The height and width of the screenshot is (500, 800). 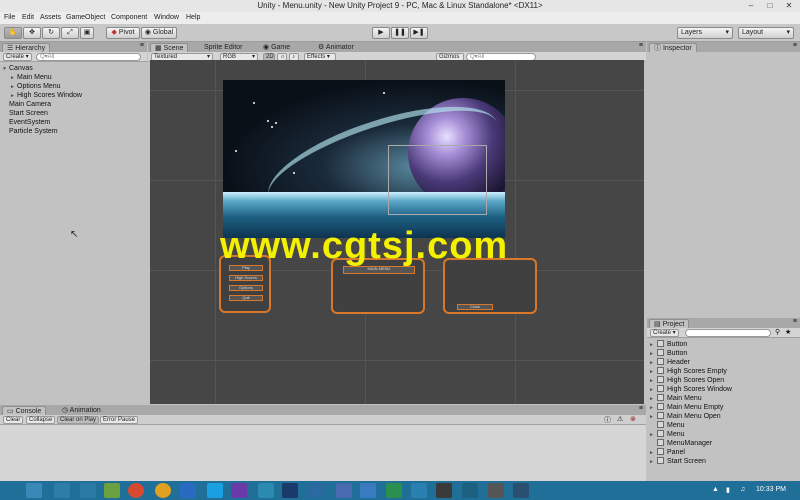 I want to click on project-item: ► High Scores Open, so click(x=686, y=380).